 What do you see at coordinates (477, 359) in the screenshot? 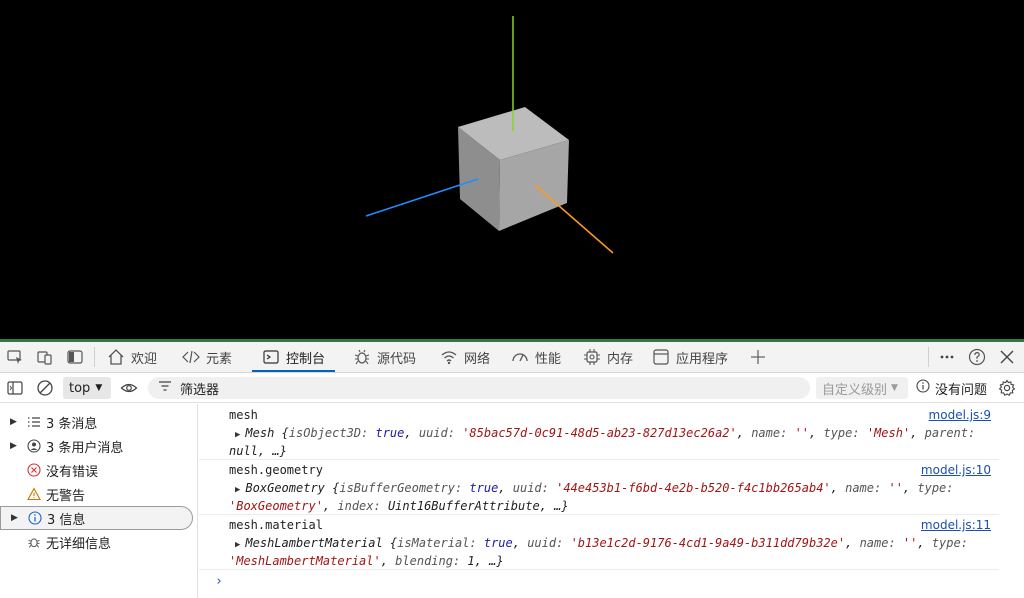
I see `tab-label: 网络` at bounding box center [477, 359].